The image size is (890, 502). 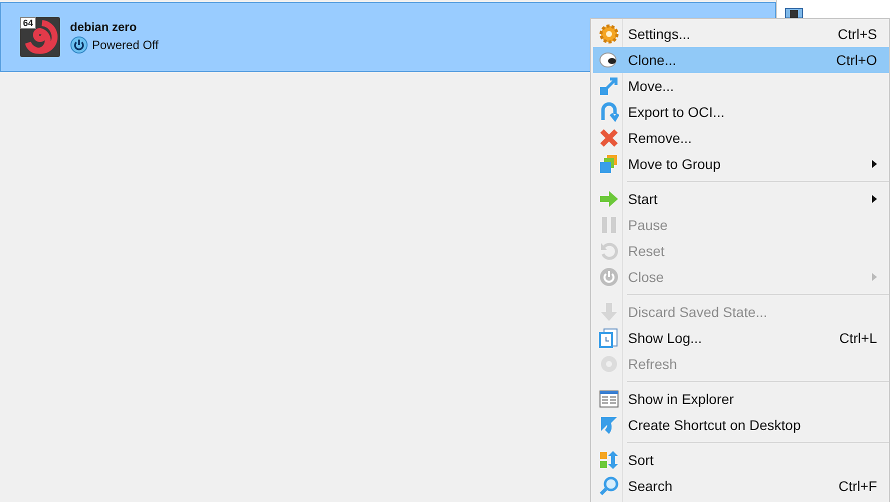 I want to click on menu-item: Show Log... Ctrl+L, so click(x=741, y=338).